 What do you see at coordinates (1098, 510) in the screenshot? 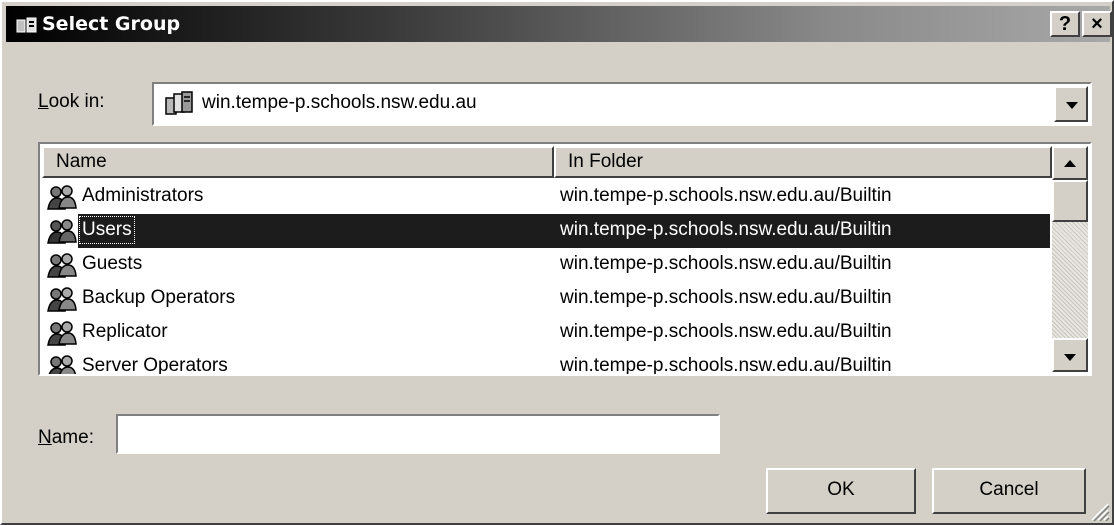
I see `resize-grip-icon` at bounding box center [1098, 510].